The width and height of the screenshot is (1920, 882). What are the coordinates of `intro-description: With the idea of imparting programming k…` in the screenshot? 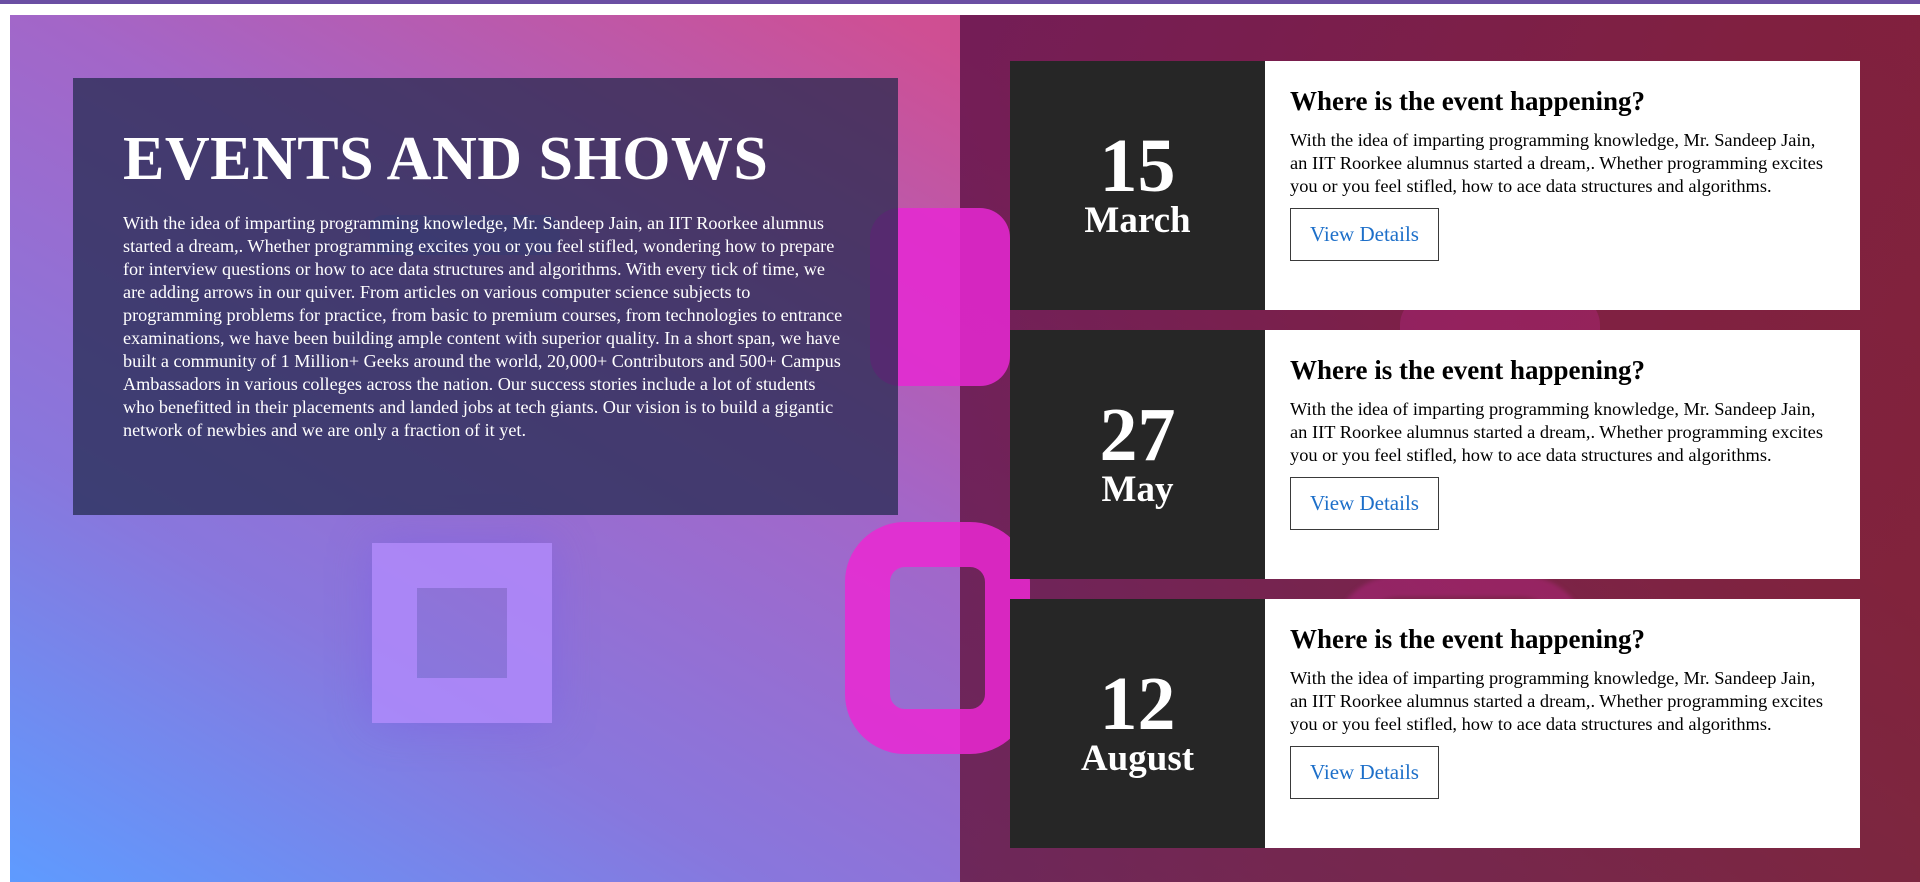 It's located at (483, 326).